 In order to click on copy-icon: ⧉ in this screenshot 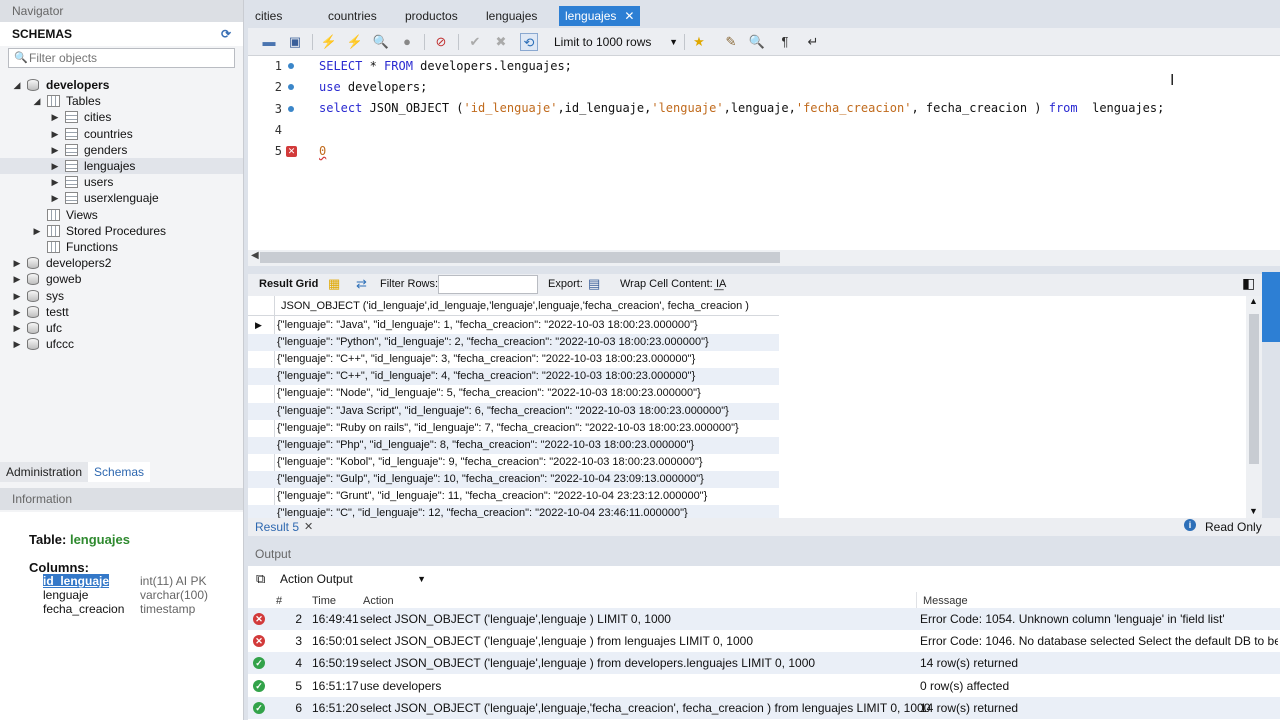, I will do `click(260, 579)`.